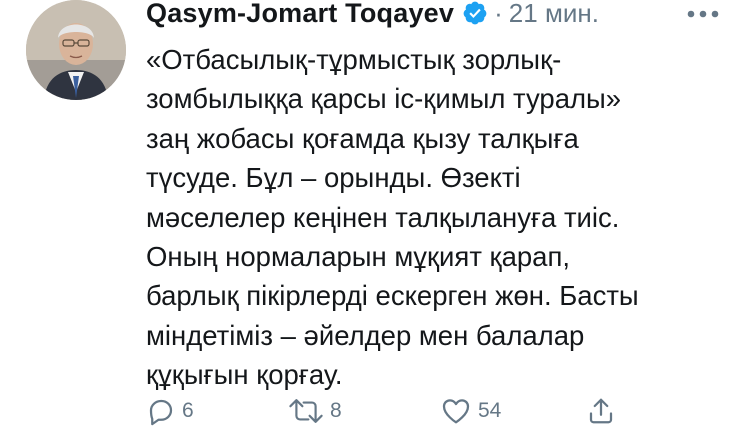 Image resolution: width=741 pixels, height=445 pixels. What do you see at coordinates (703, 14) in the screenshot?
I see `more-options-icon` at bounding box center [703, 14].